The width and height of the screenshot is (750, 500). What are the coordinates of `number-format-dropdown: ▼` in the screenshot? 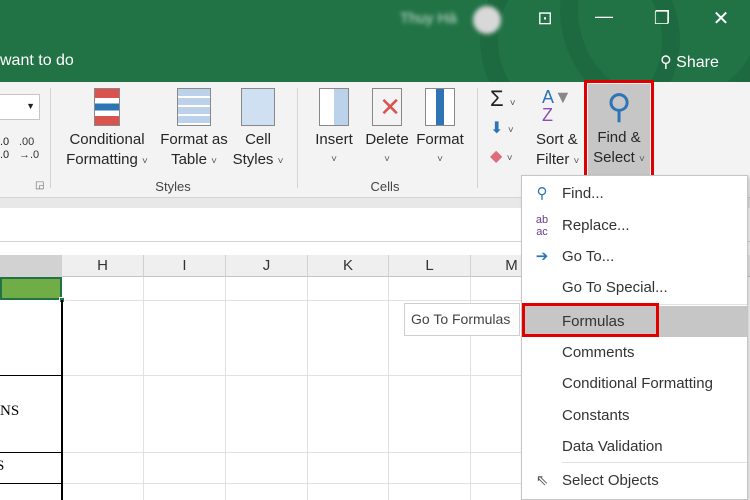 It's located at (20, 107).